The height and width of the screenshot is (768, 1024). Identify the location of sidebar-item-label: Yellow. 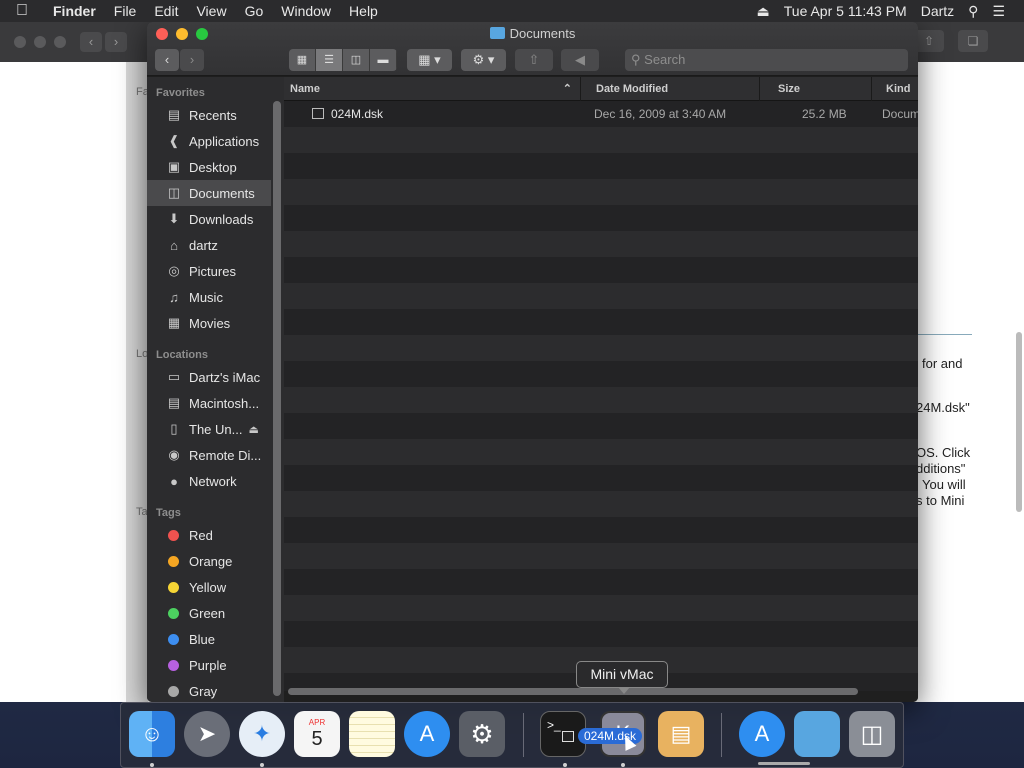
(208, 587).